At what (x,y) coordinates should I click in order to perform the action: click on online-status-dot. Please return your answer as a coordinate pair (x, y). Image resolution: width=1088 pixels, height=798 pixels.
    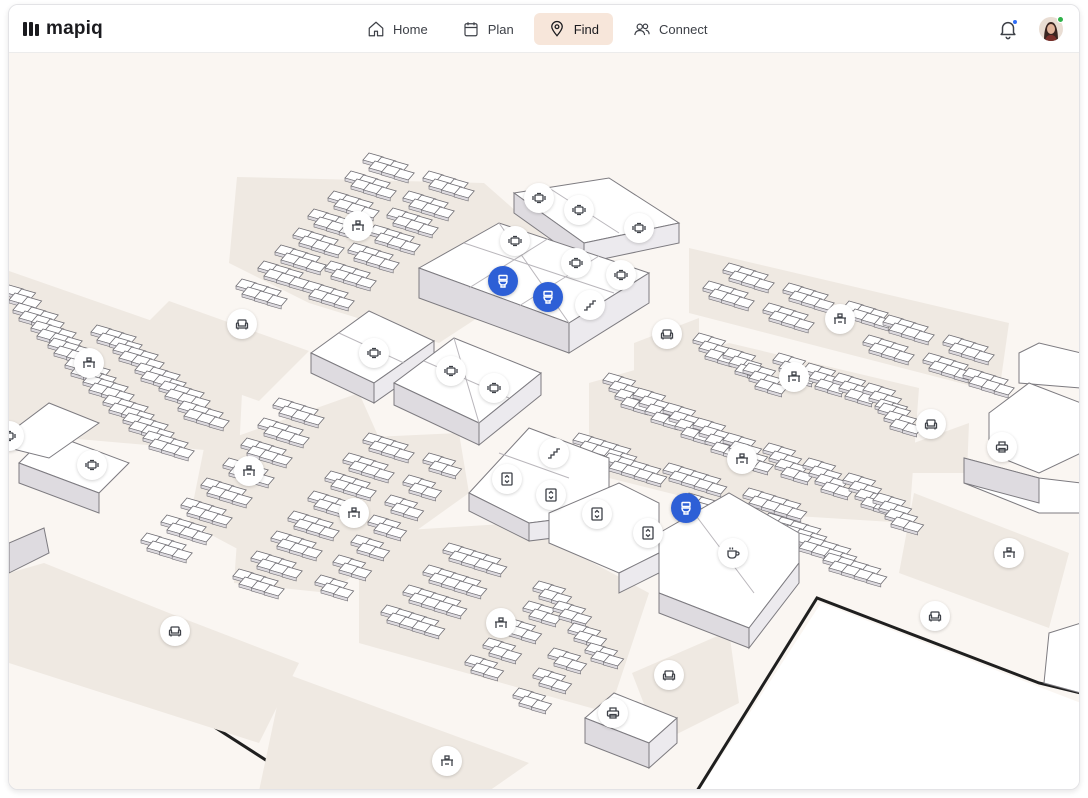
    Looking at the image, I should click on (1060, 19).